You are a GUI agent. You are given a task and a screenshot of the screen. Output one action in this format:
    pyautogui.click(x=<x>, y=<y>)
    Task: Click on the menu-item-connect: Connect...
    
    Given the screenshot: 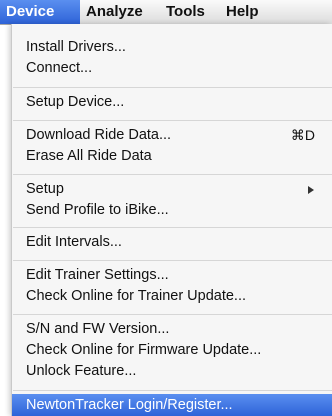 What is the action you would take?
    pyautogui.click(x=172, y=68)
    